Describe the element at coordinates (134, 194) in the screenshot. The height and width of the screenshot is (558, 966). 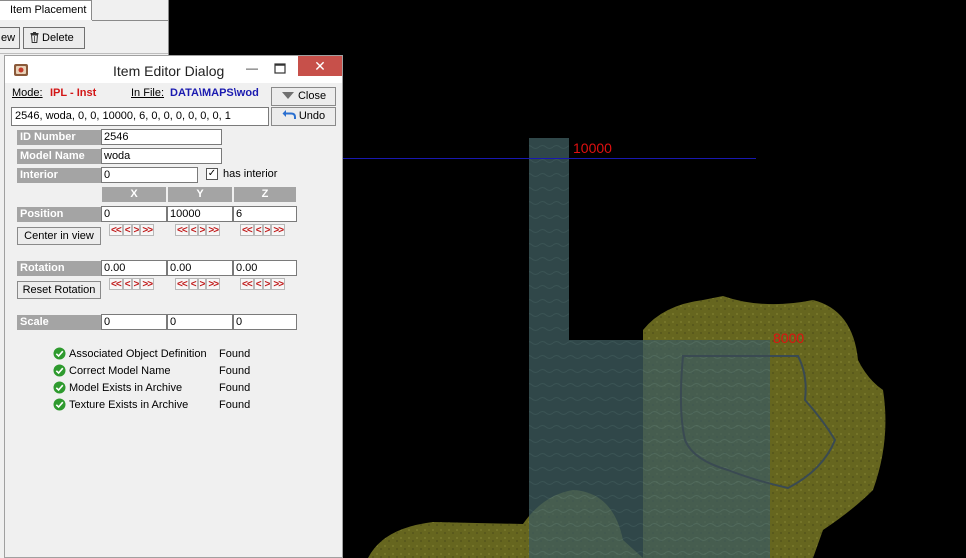
I see `axis-x-header: X` at that location.